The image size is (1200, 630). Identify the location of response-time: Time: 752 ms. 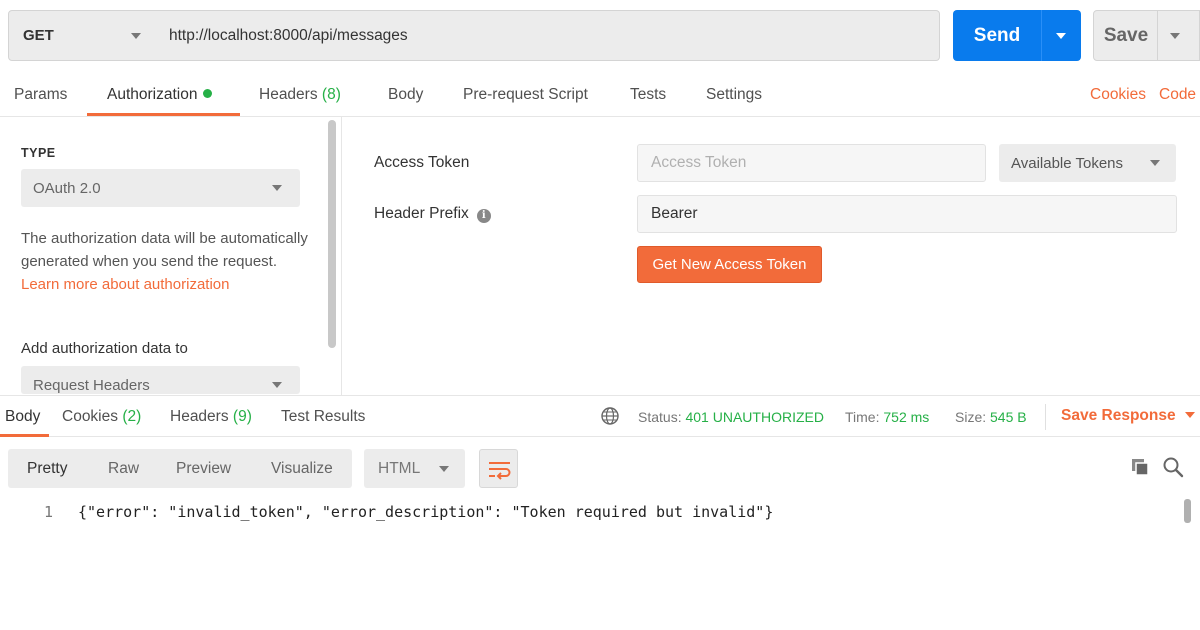
(887, 417).